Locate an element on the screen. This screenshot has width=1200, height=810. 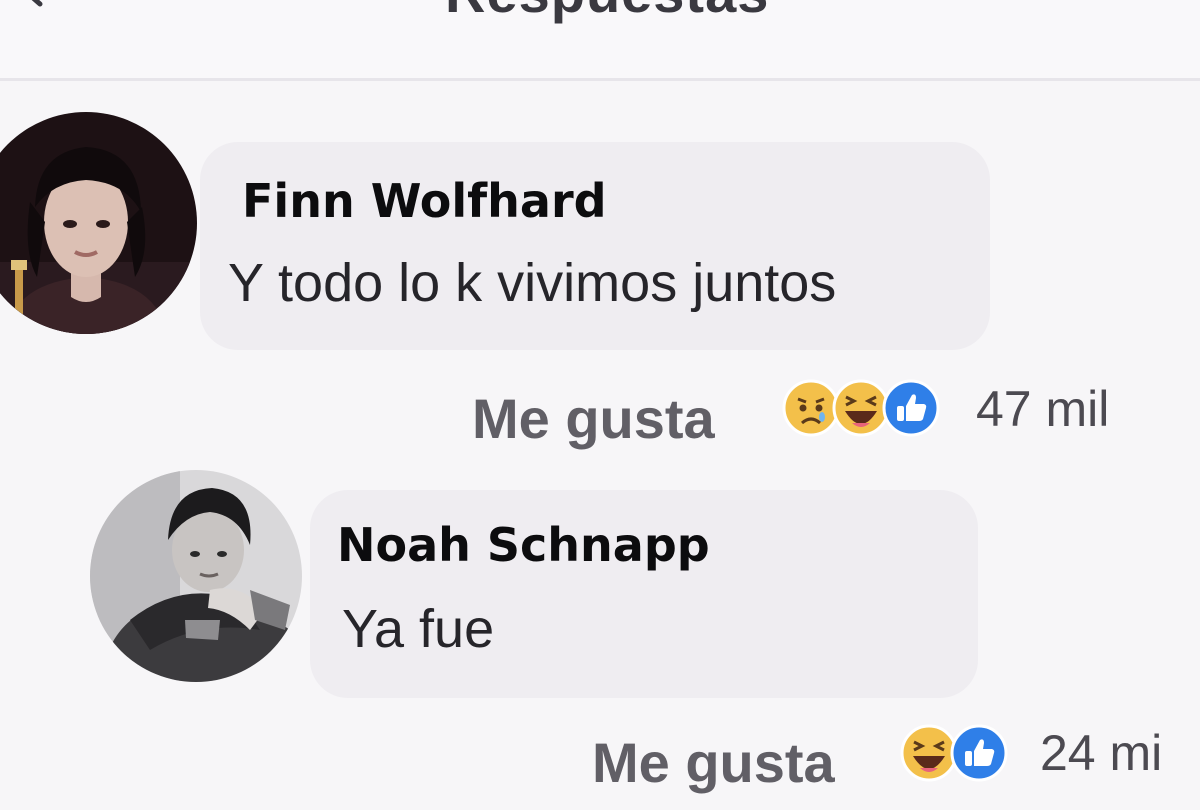
comment-text: Y todo lo k vivimos juntos is located at coordinates (532, 283).